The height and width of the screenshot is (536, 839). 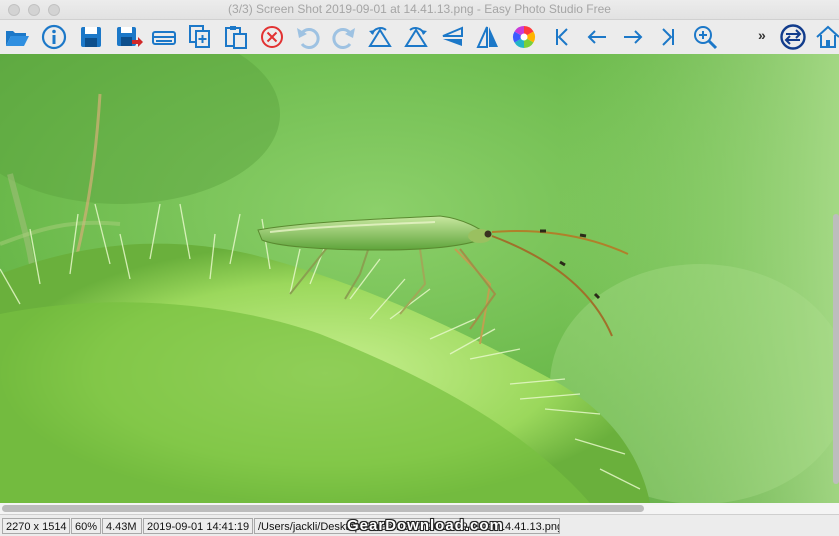 What do you see at coordinates (164, 37) in the screenshot?
I see `scanner-icon` at bounding box center [164, 37].